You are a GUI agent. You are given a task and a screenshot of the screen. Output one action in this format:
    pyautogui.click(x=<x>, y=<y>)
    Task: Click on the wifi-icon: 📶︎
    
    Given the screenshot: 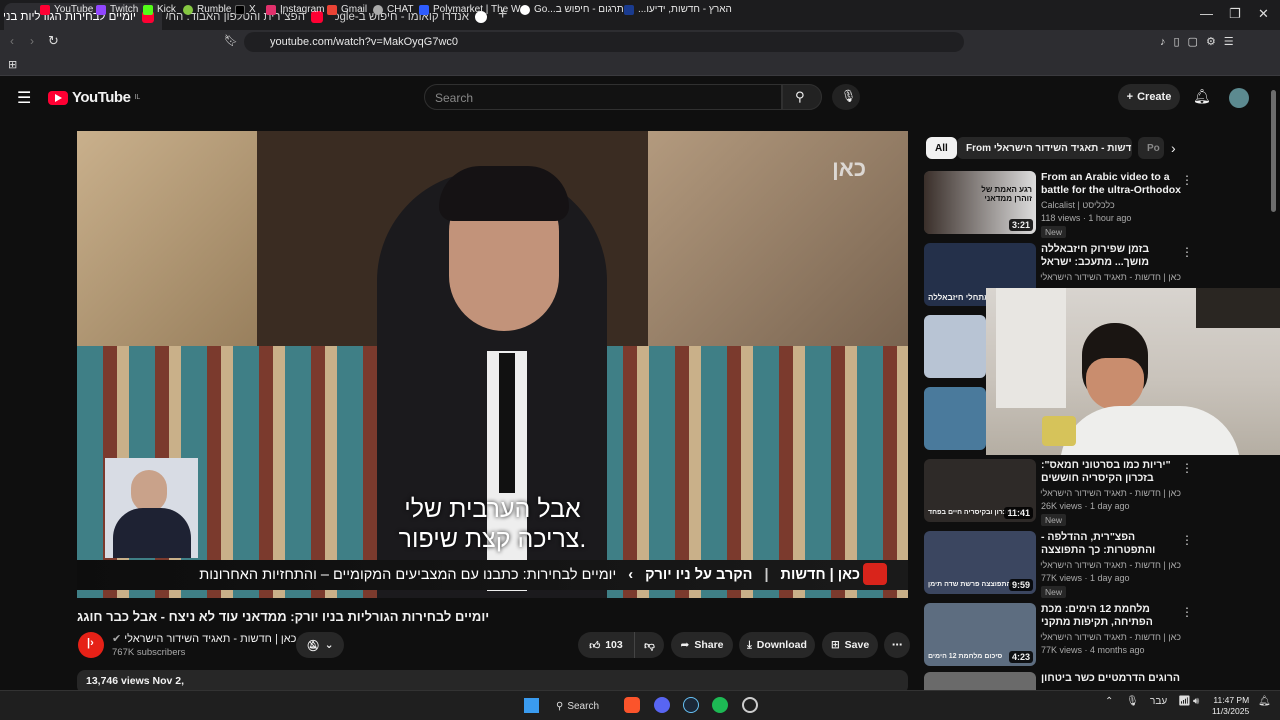 What is the action you would take?
    pyautogui.click(x=1184, y=701)
    